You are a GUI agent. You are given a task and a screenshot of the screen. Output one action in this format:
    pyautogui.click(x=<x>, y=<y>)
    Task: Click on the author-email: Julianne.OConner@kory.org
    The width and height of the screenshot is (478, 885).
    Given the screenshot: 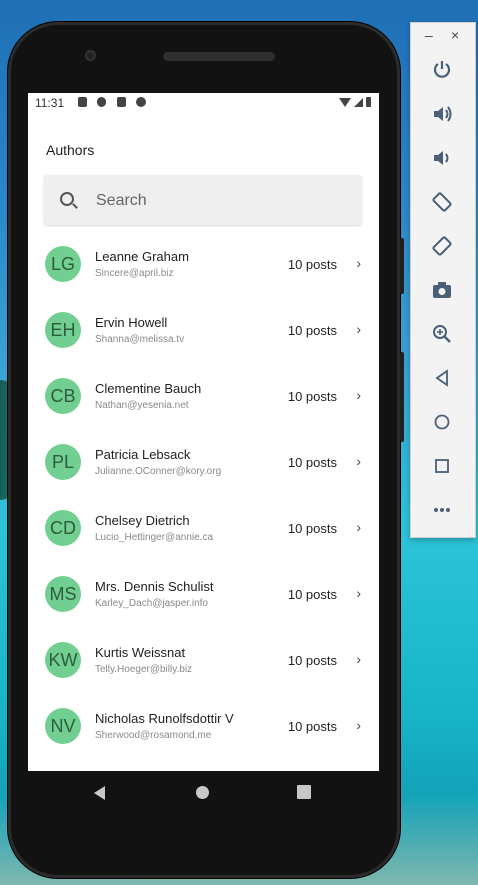 What is the action you would take?
    pyautogui.click(x=158, y=471)
    